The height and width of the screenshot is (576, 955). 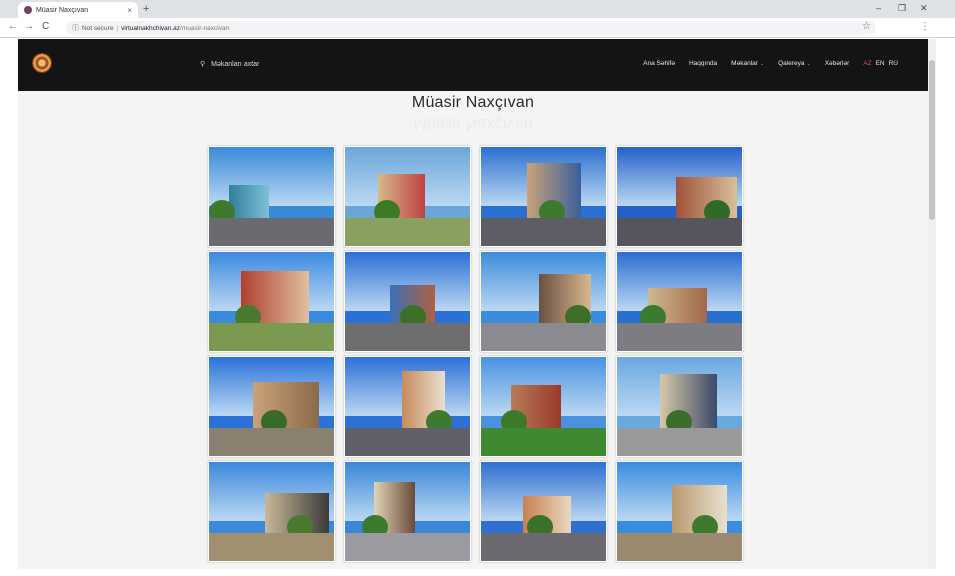 I want to click on nav-item-label: Məkanlar, so click(x=744, y=63).